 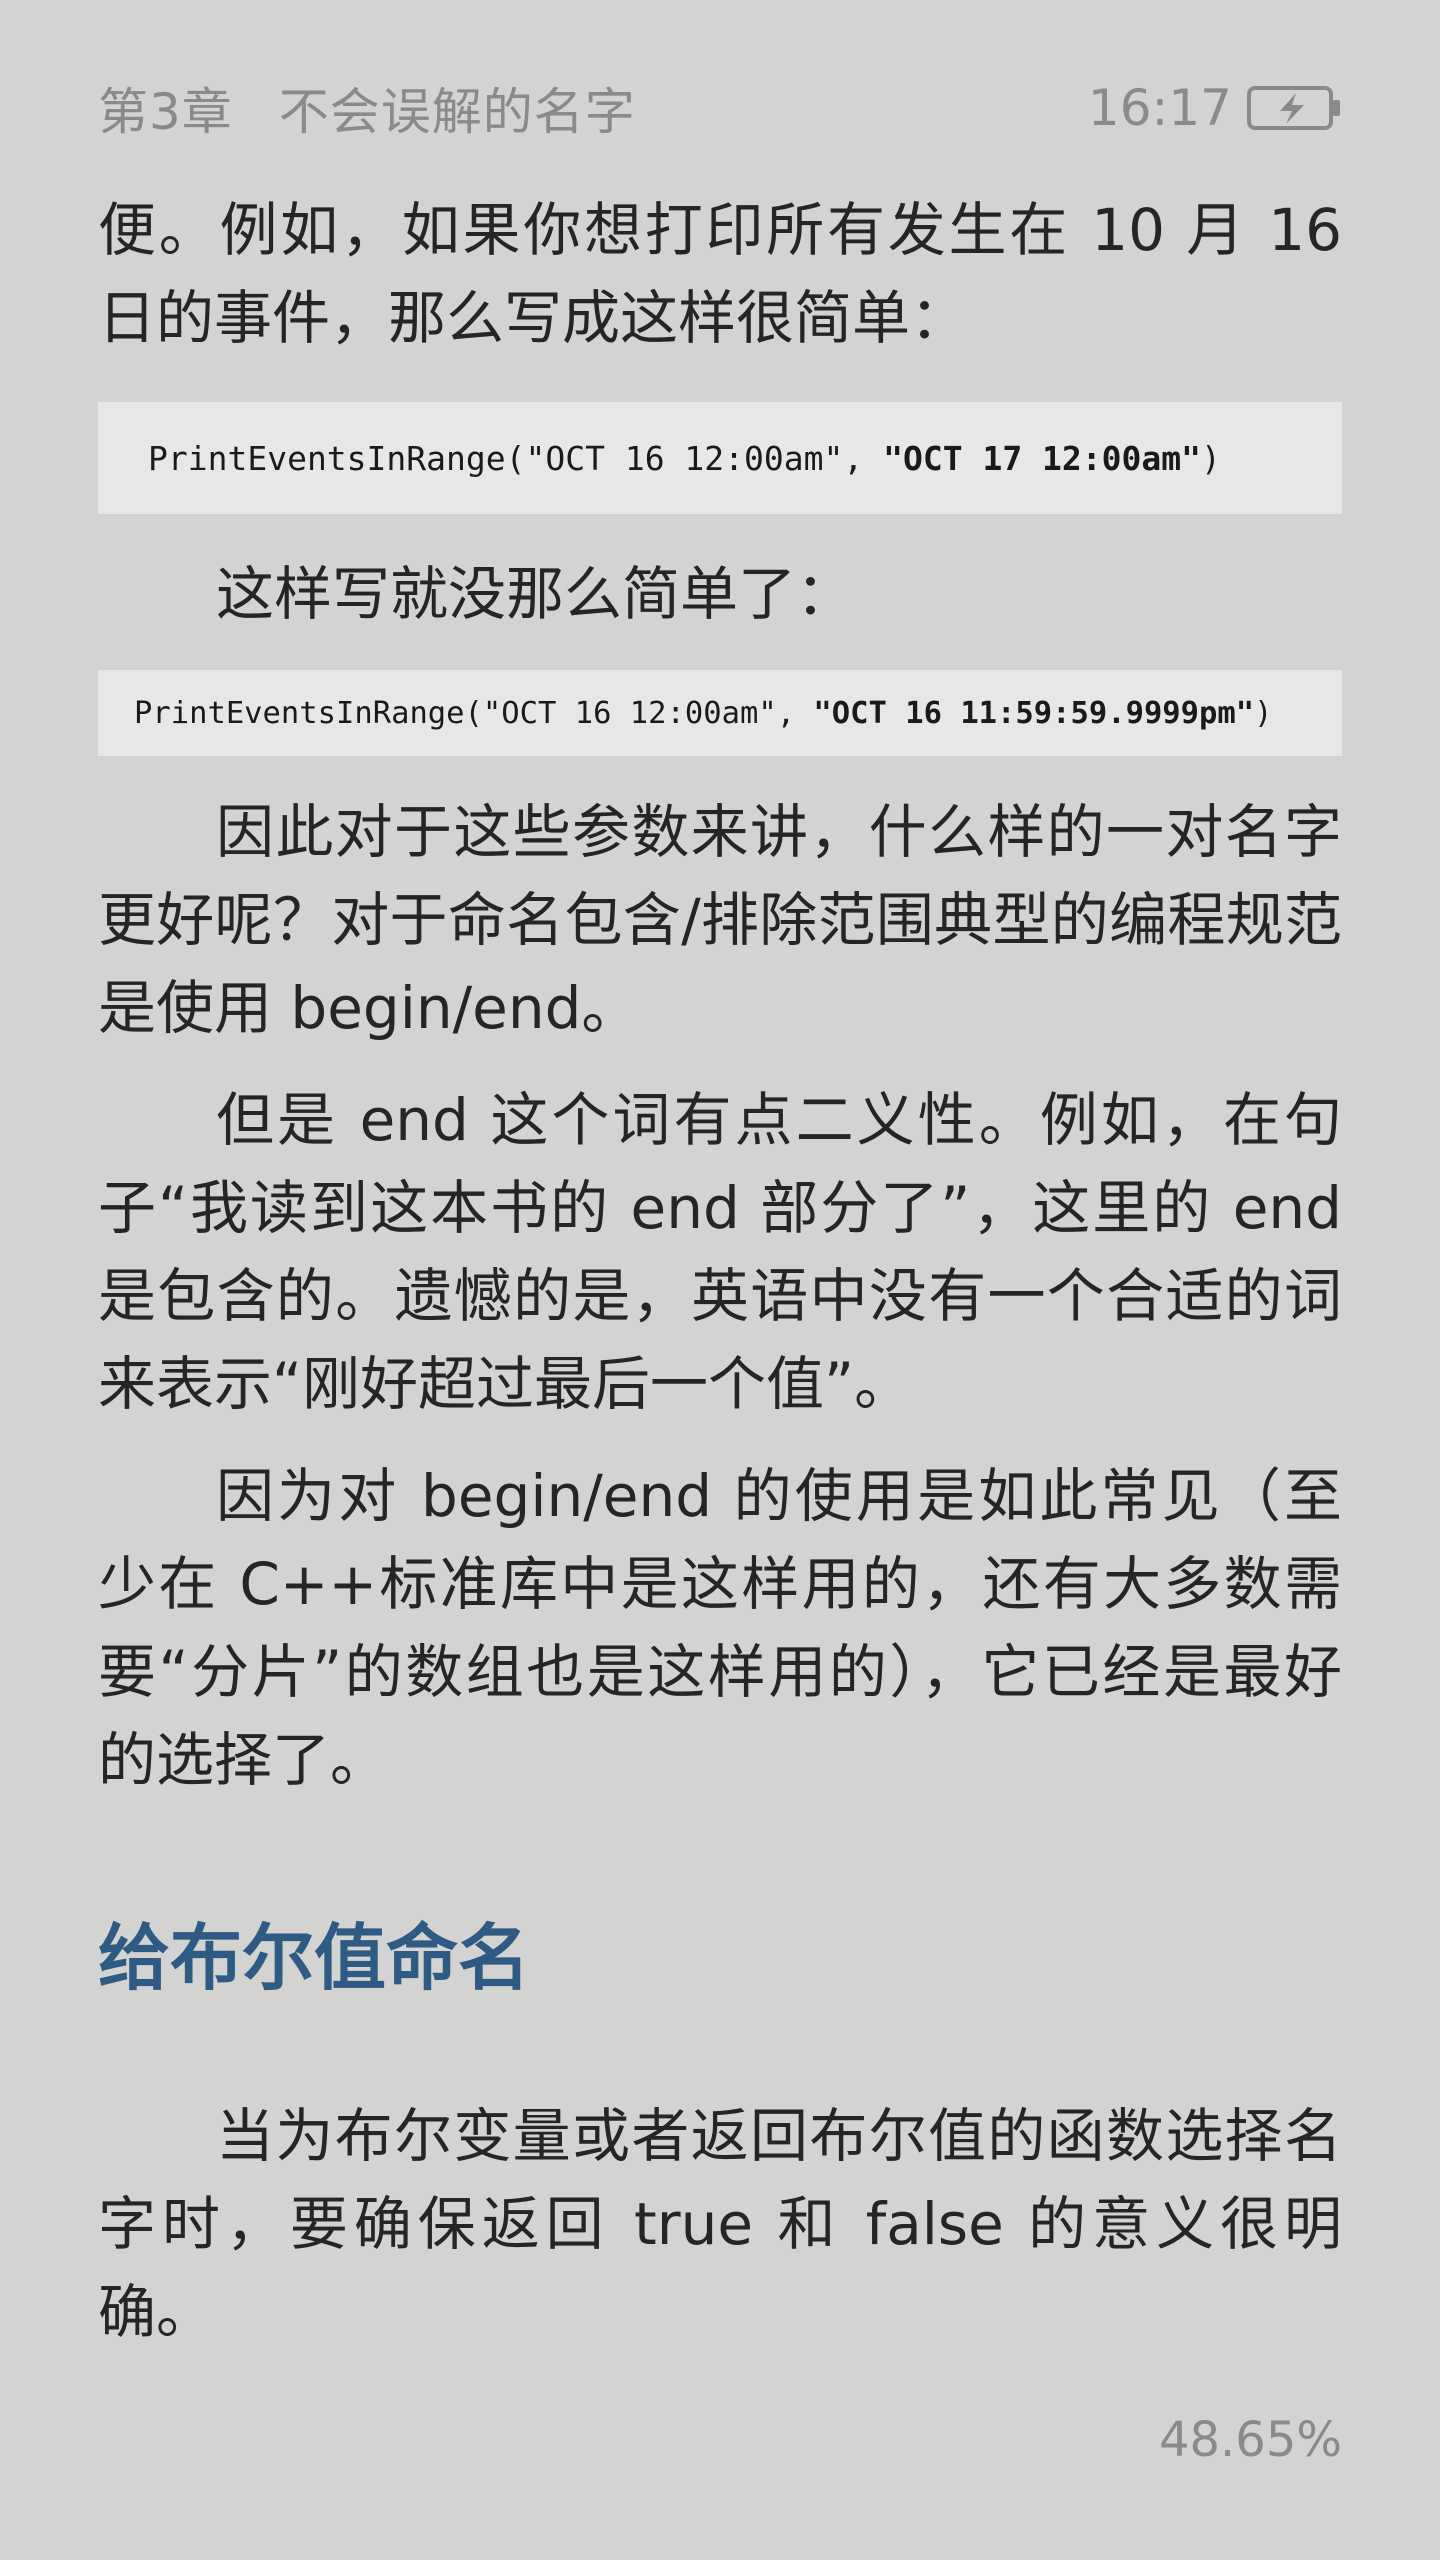 I want to click on status-right: 16:17, so click(x=1215, y=108).